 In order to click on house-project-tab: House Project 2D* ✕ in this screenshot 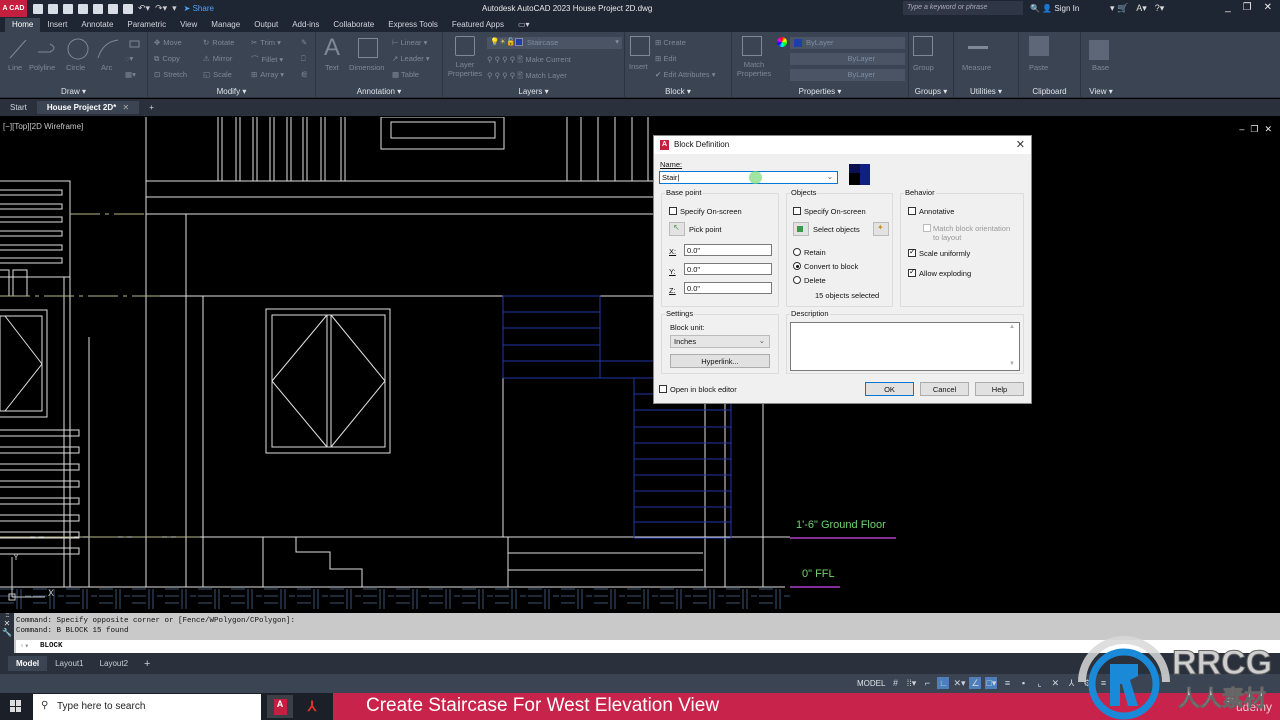, I will do `click(88, 107)`.